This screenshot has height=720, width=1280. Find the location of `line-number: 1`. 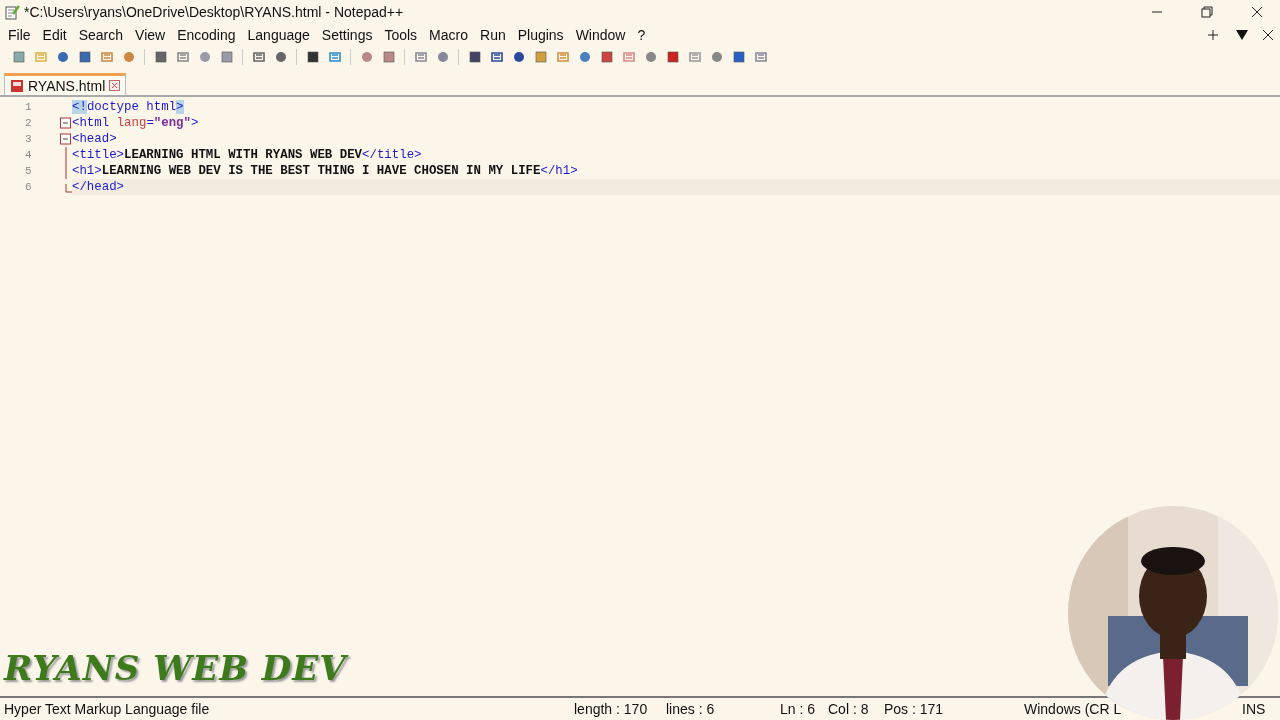

line-number: 1 is located at coordinates (28, 107).